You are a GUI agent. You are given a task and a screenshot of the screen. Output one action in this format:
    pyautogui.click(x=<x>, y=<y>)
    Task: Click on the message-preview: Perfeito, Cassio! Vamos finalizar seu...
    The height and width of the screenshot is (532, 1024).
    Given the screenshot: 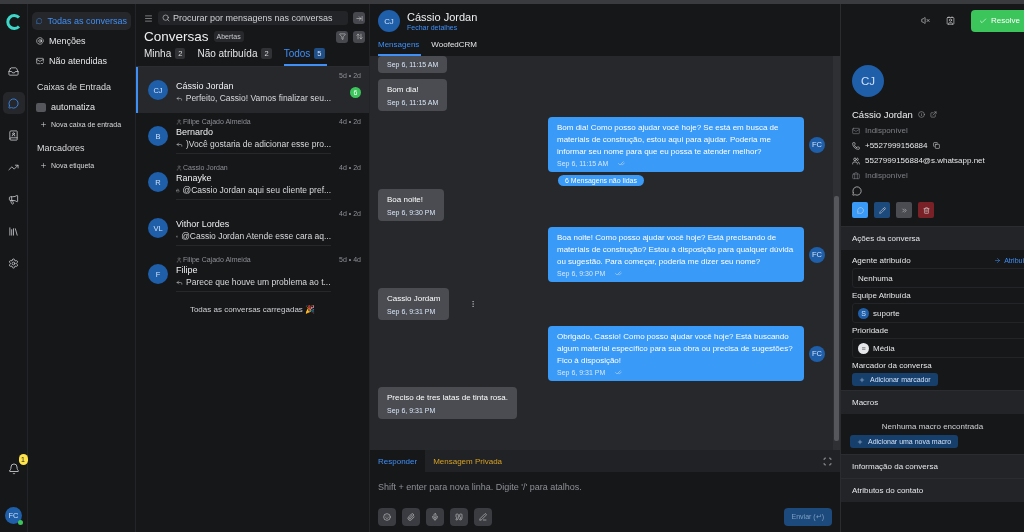 What is the action you would take?
    pyautogui.click(x=254, y=98)
    